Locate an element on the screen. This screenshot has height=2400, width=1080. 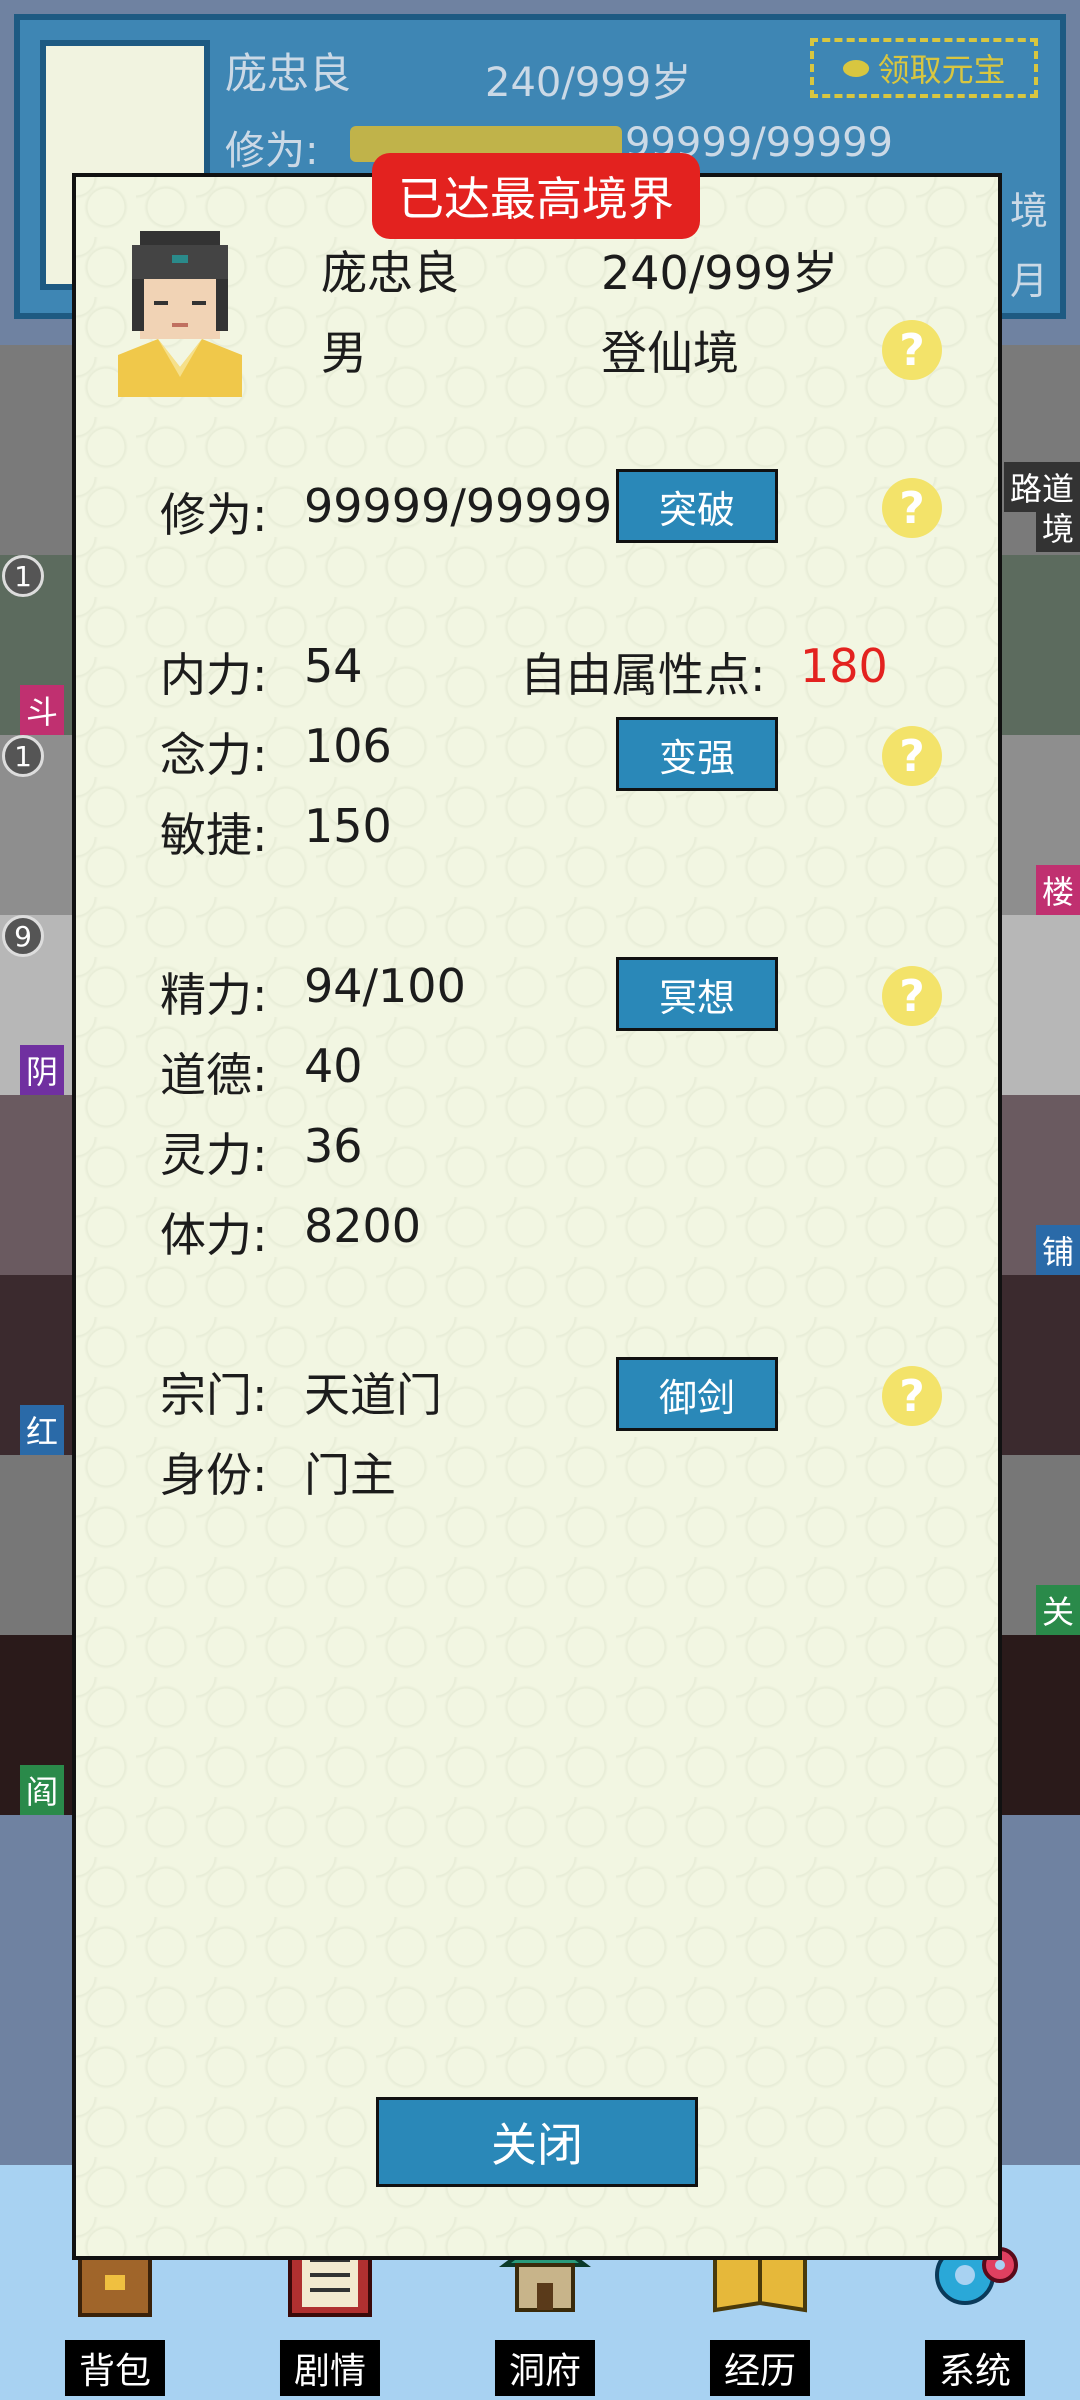
gold-ingot-icon: ⬬ is located at coordinates (856, 67).